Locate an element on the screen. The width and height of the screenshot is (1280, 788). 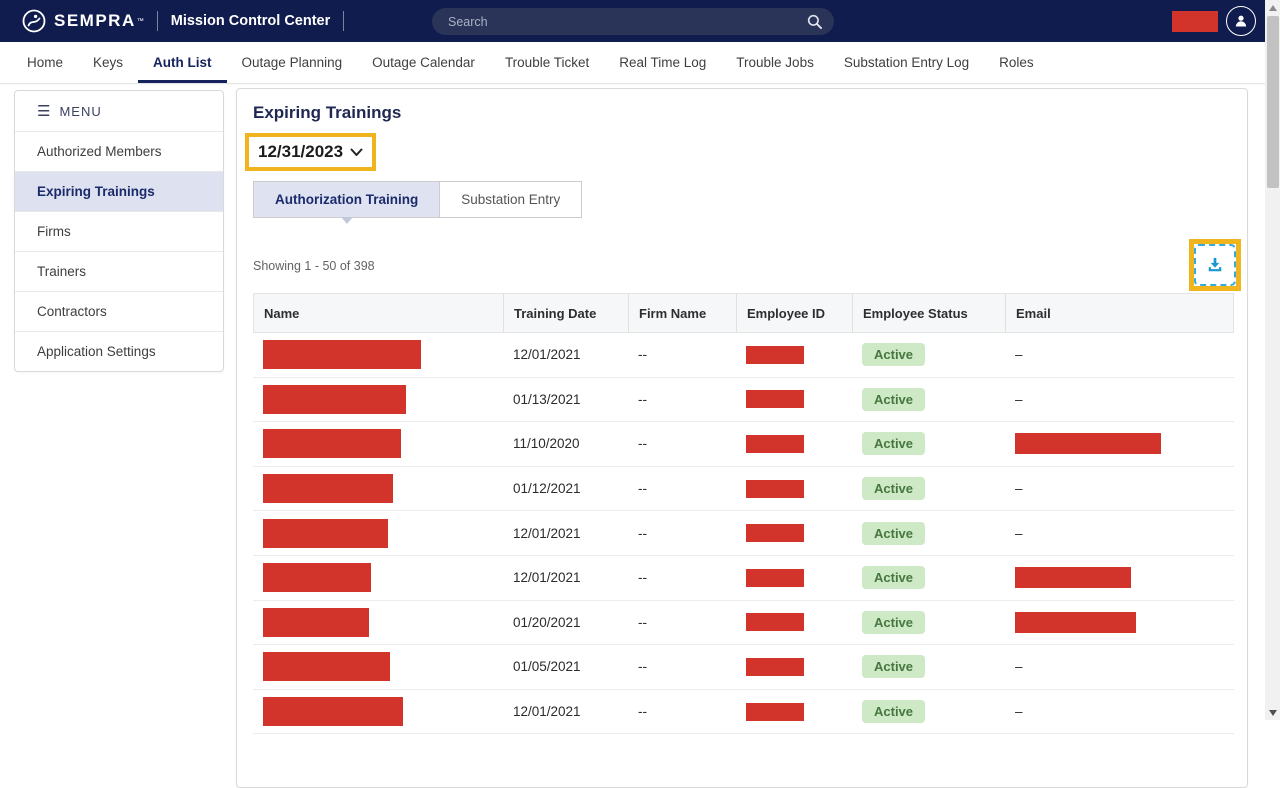
nav-item-home: Home is located at coordinates (45, 62).